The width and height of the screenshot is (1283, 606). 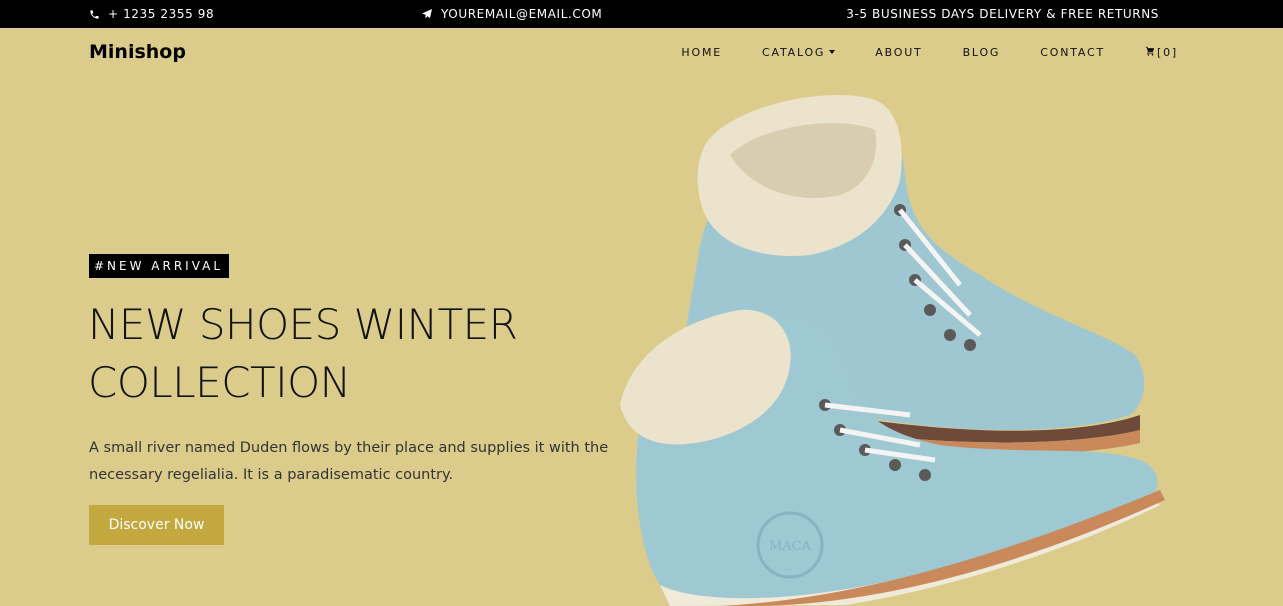 I want to click on nav-contact-label: CONTACT, so click(x=1073, y=52).